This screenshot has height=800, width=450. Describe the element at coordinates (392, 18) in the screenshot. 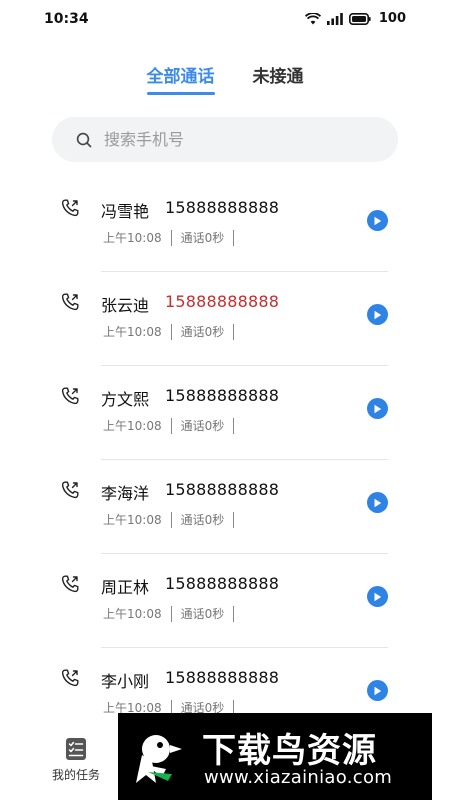

I see `battery-level: 100` at that location.